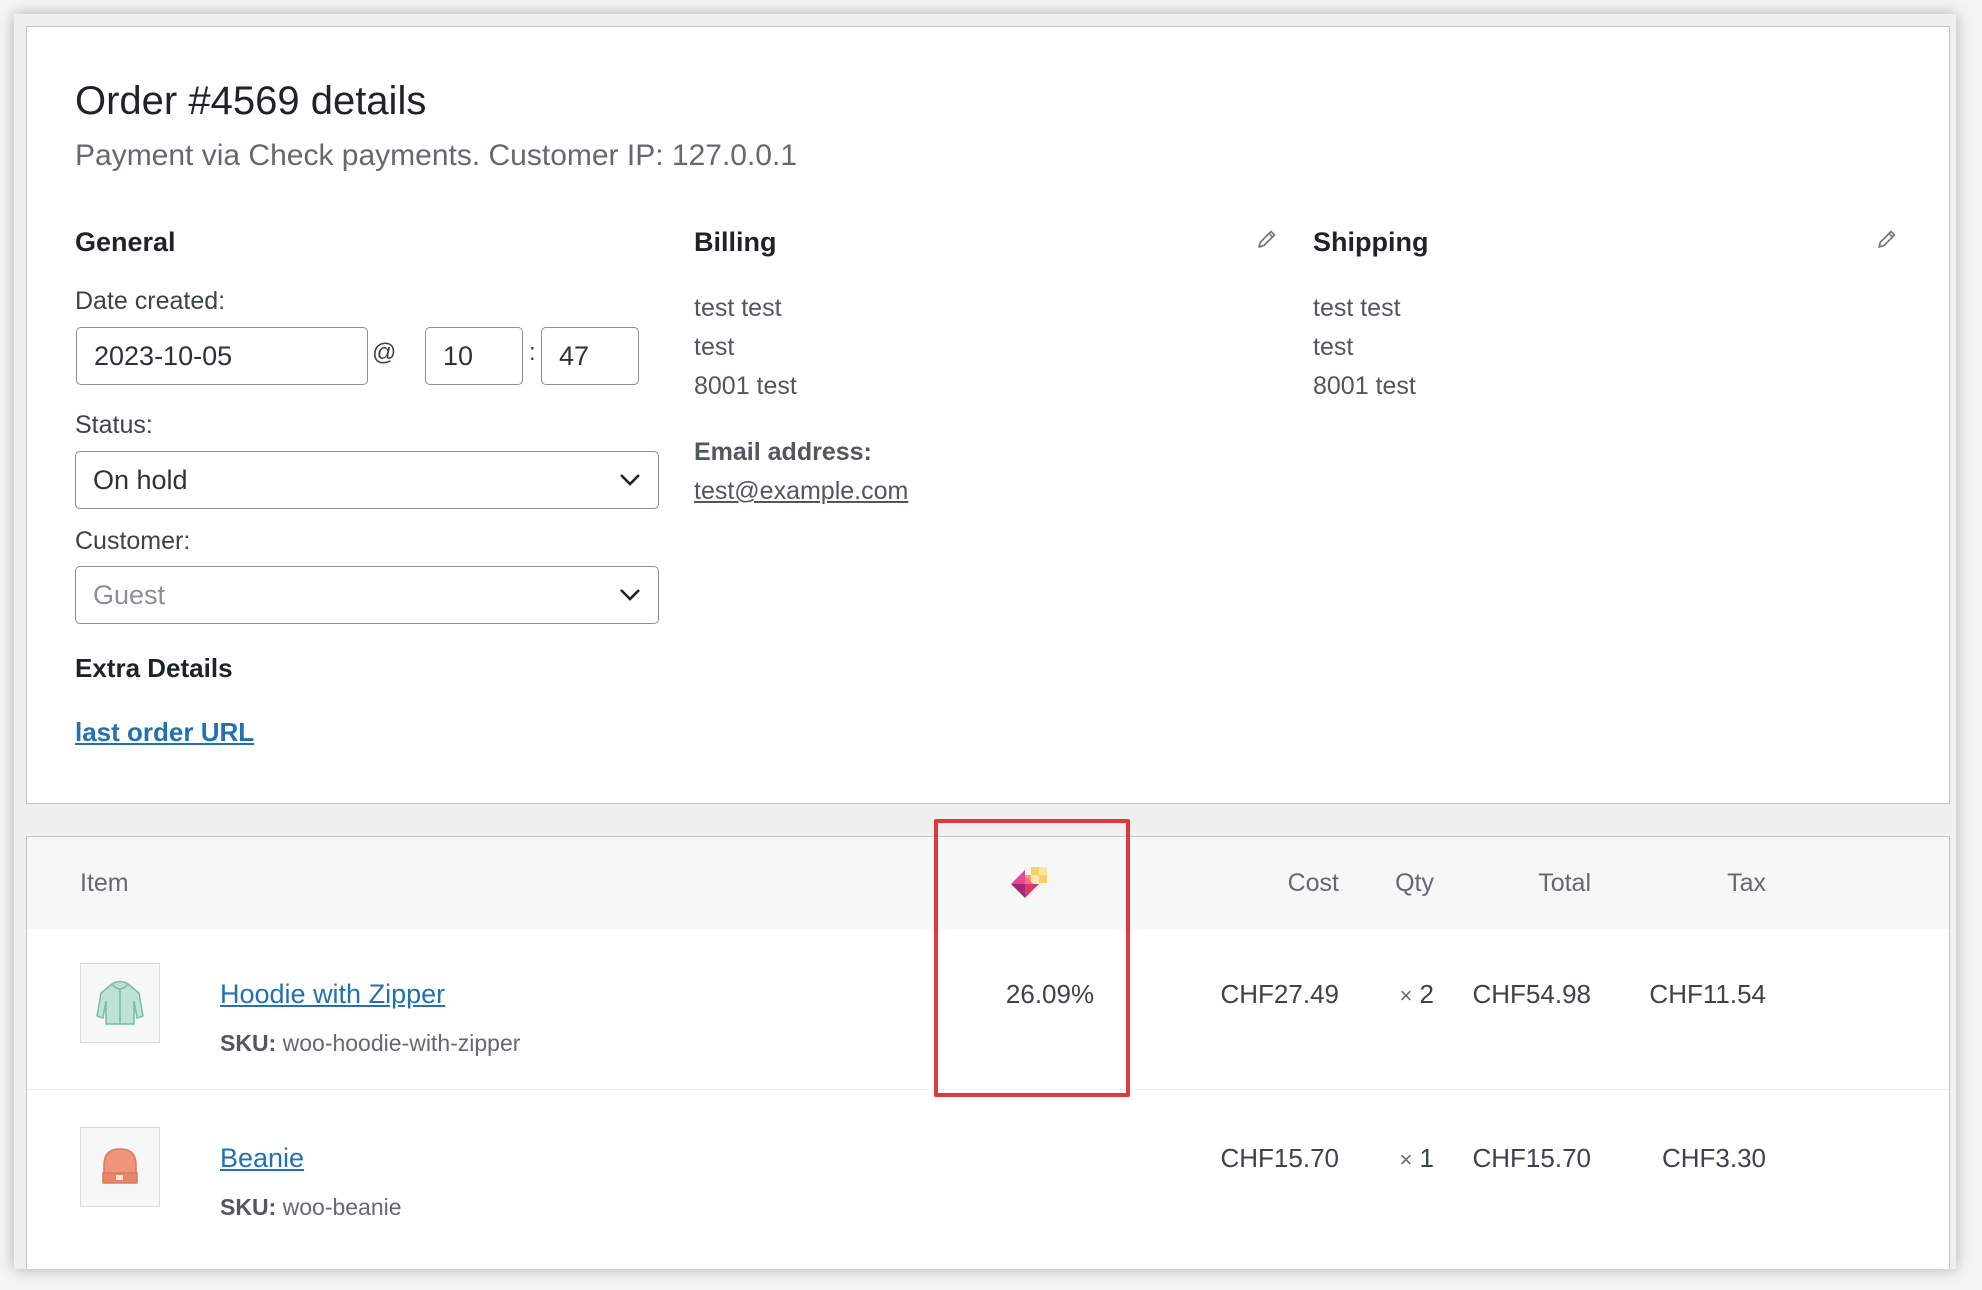 This screenshot has height=1290, width=1982. Describe the element at coordinates (1395, 1158) in the screenshot. I see `item-qty: × 1` at that location.